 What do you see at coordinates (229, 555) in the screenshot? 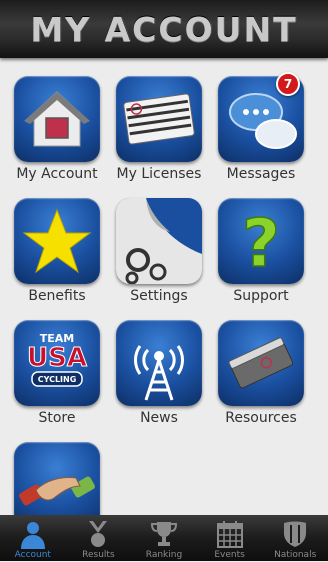
I see `tab-label: Events` at bounding box center [229, 555].